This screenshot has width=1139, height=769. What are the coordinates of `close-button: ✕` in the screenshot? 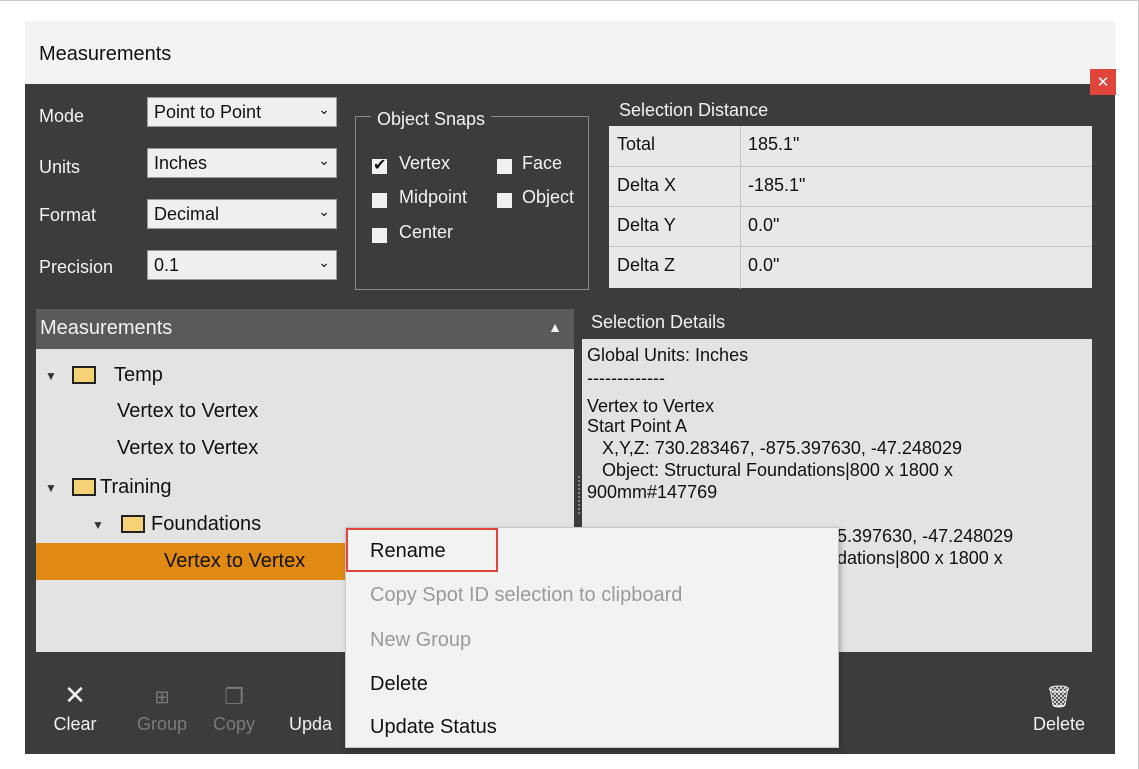 It's located at (1103, 82).